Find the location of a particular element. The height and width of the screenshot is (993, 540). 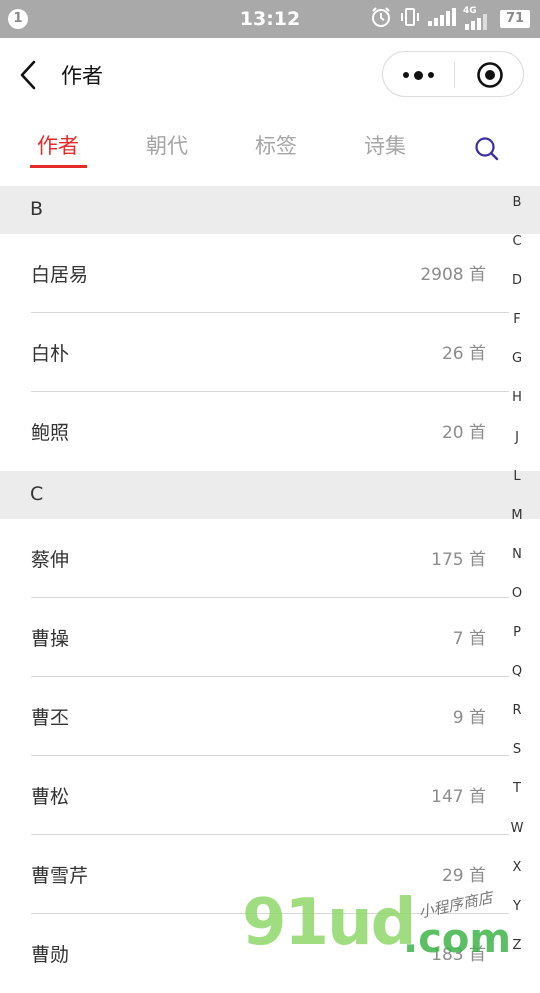

poem-count: 29 首 is located at coordinates (463, 876).